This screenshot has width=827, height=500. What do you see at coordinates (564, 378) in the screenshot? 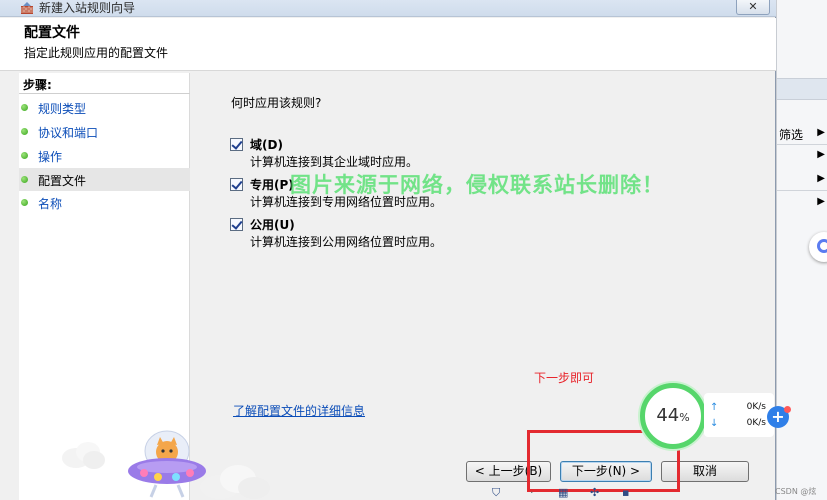
I see `annotation-text: 下一步即可` at bounding box center [564, 378].